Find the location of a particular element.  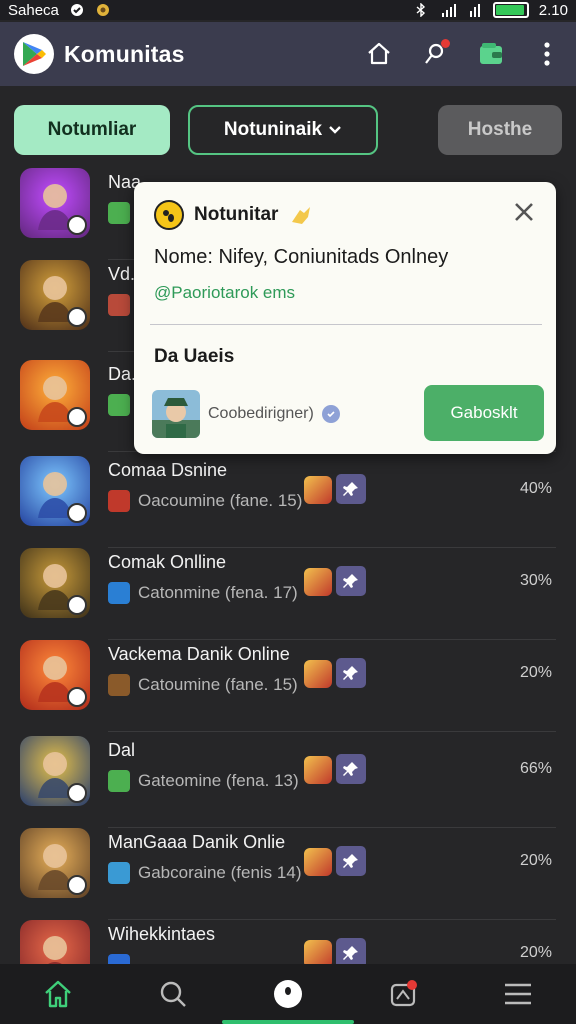

more-vertical-icon is located at coordinates (547, 54).